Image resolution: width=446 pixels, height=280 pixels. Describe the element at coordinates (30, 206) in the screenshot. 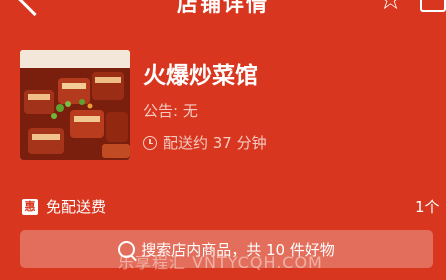

I see `discount-badge-icon: 惠` at that location.